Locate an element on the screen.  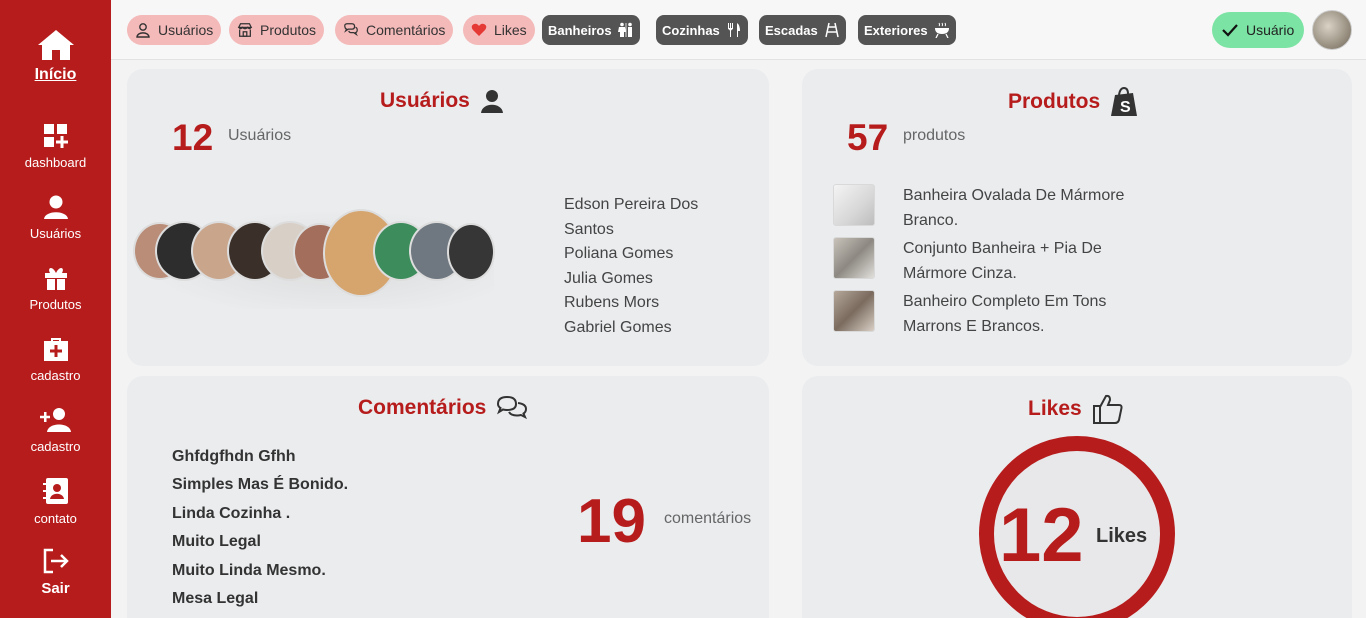
sidebar-item-label: Início is located at coordinates (55, 74).